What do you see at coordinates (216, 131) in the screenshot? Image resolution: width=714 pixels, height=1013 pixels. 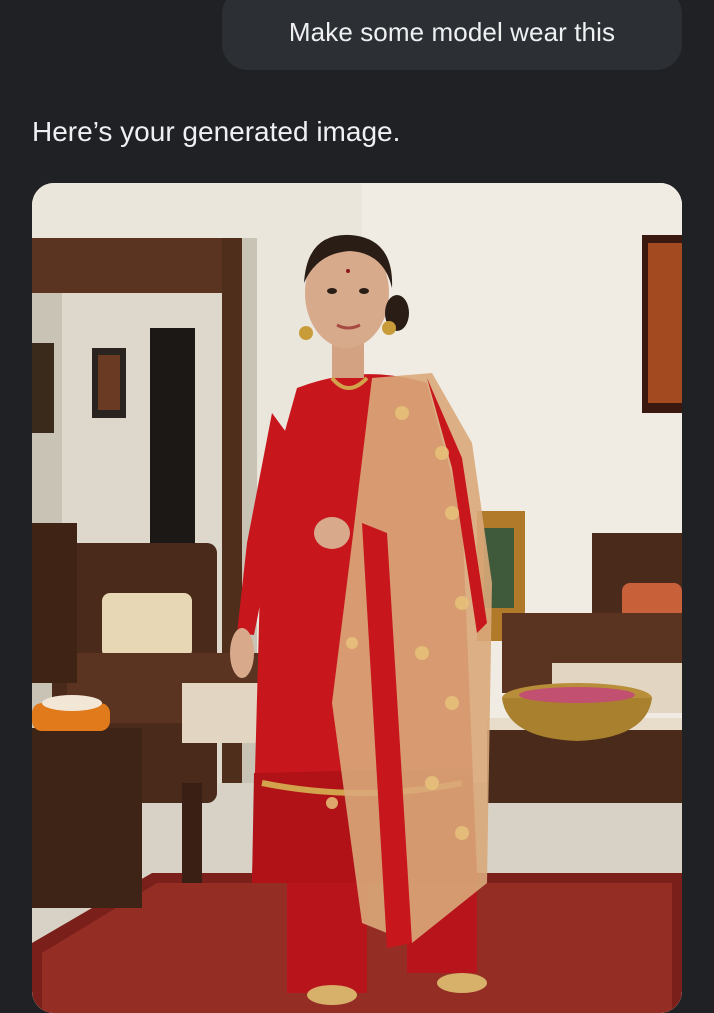 I see `assistant-reply-text: Here’s your generated image.` at bounding box center [216, 131].